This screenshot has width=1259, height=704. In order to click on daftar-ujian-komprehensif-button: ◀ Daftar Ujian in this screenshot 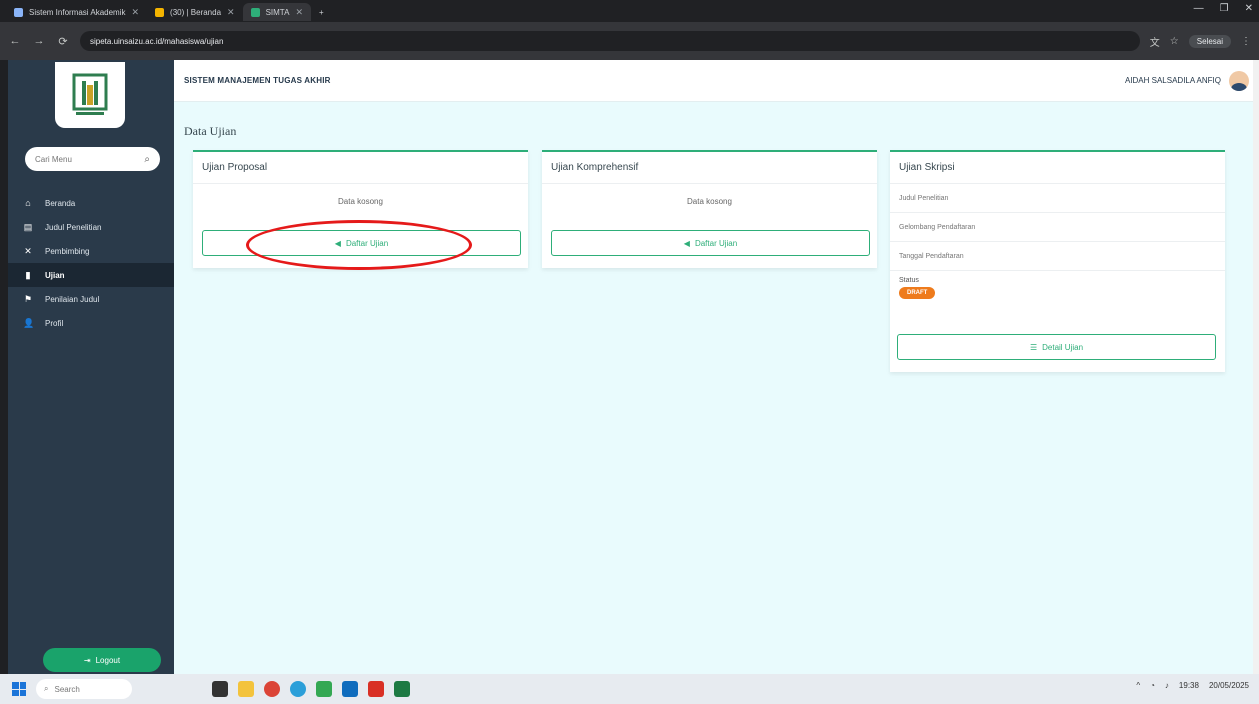, I will do `click(710, 243)`.